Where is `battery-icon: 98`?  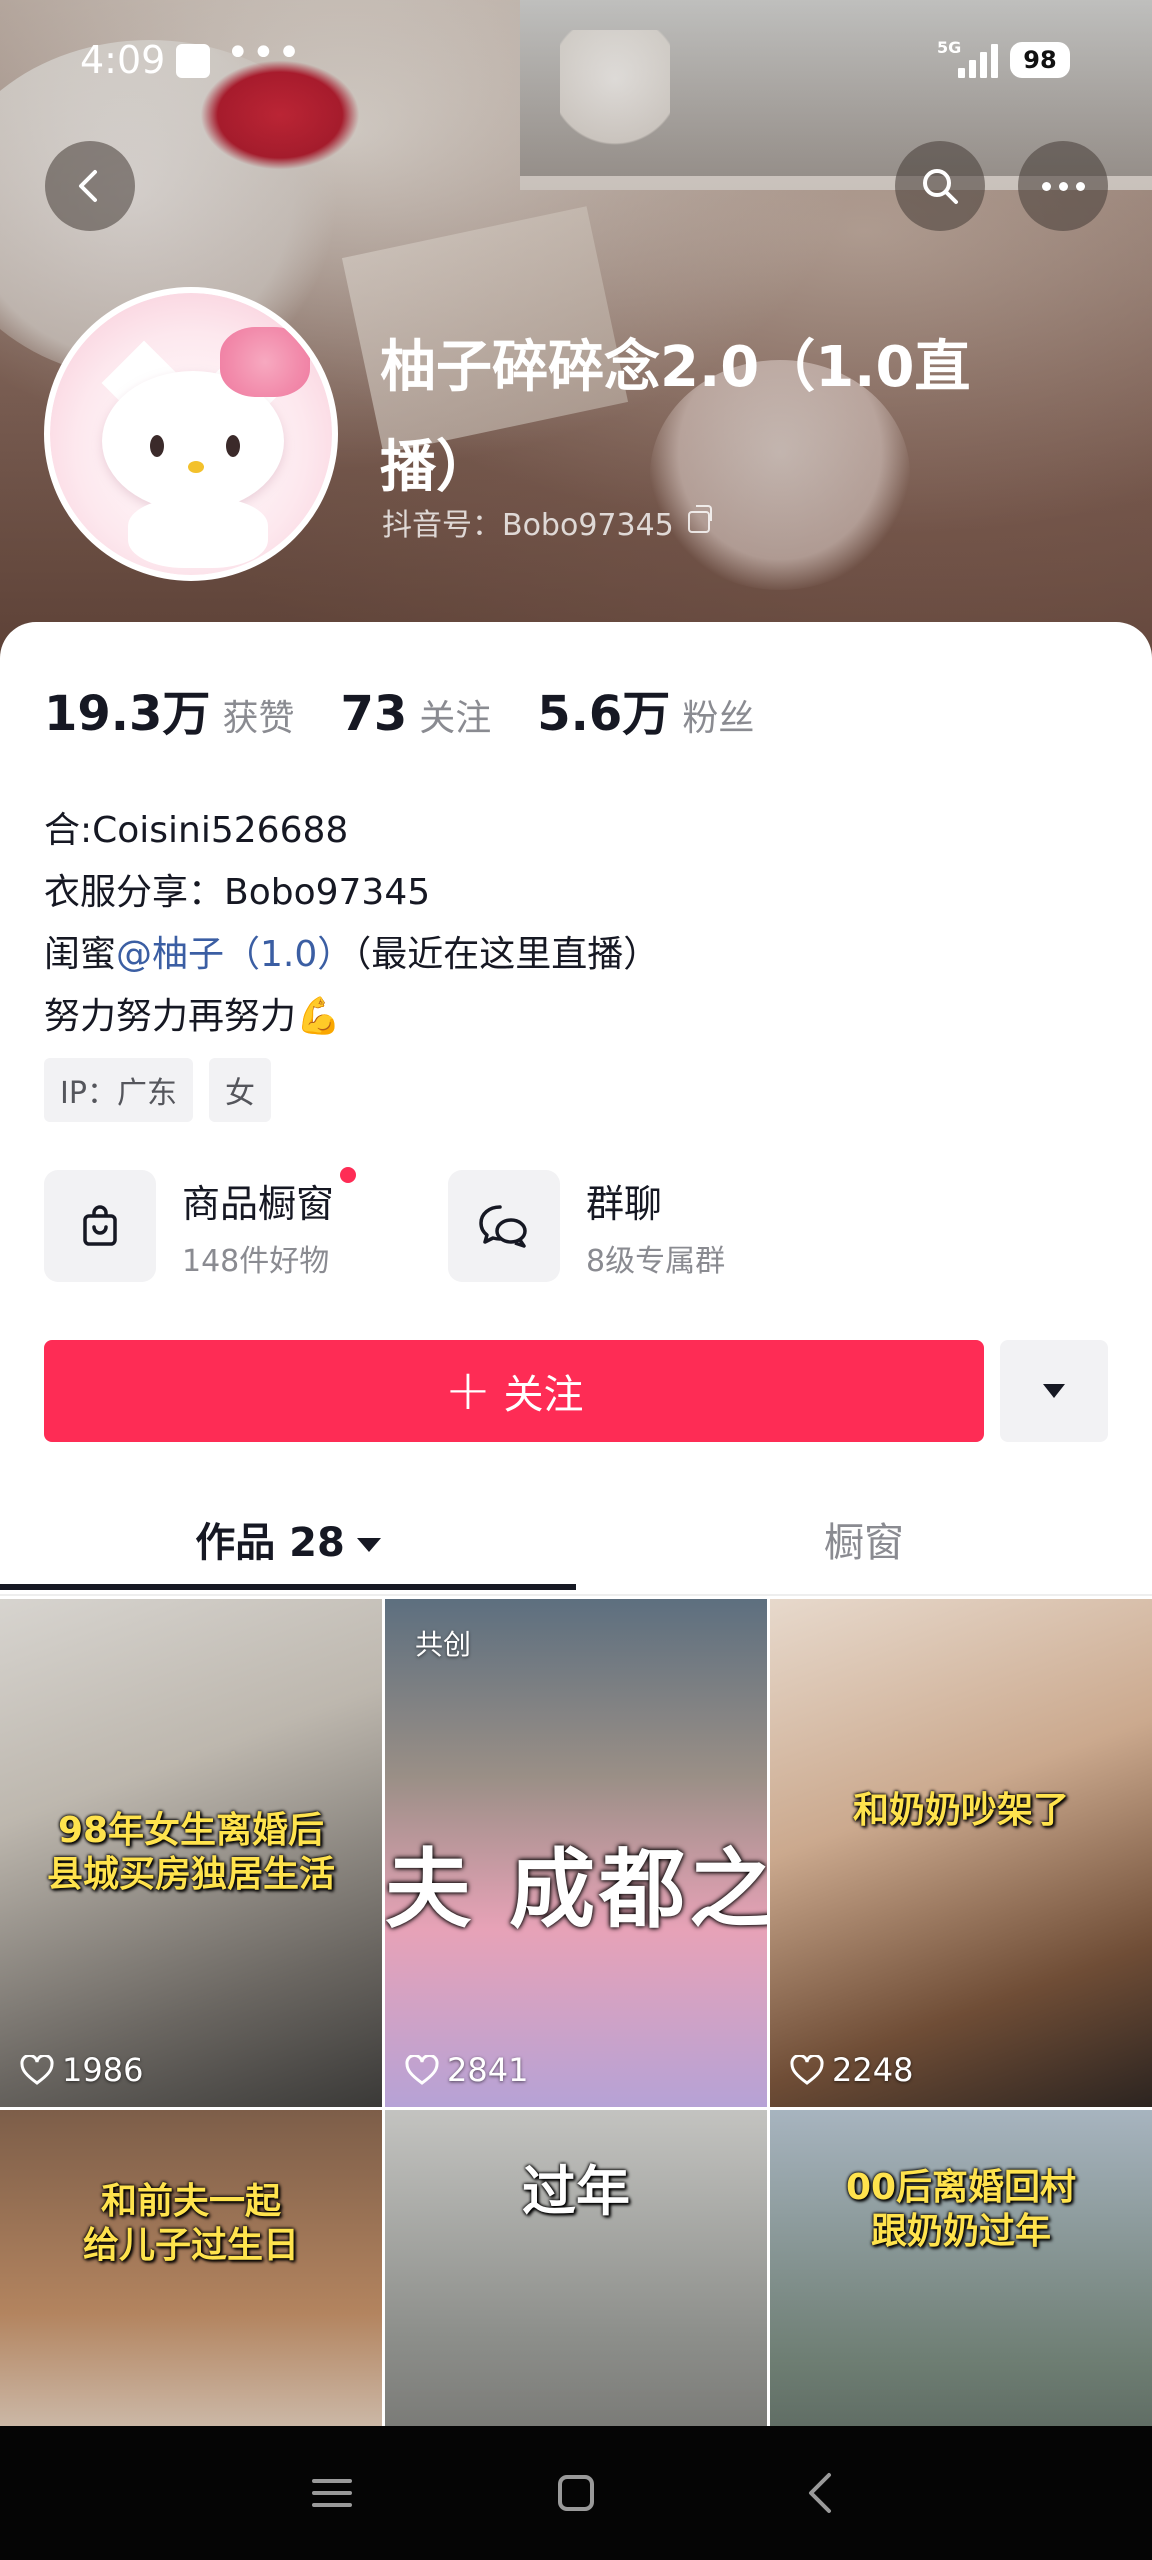
battery-icon: 98 is located at coordinates (1040, 60).